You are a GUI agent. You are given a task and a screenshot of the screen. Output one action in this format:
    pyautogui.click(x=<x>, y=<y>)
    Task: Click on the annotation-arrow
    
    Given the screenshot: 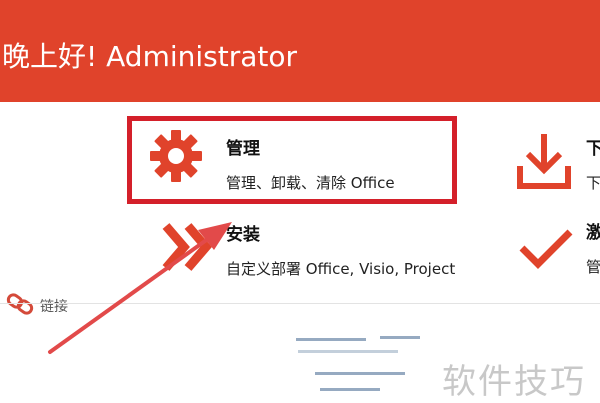 What is the action you would take?
    pyautogui.click(x=140, y=288)
    